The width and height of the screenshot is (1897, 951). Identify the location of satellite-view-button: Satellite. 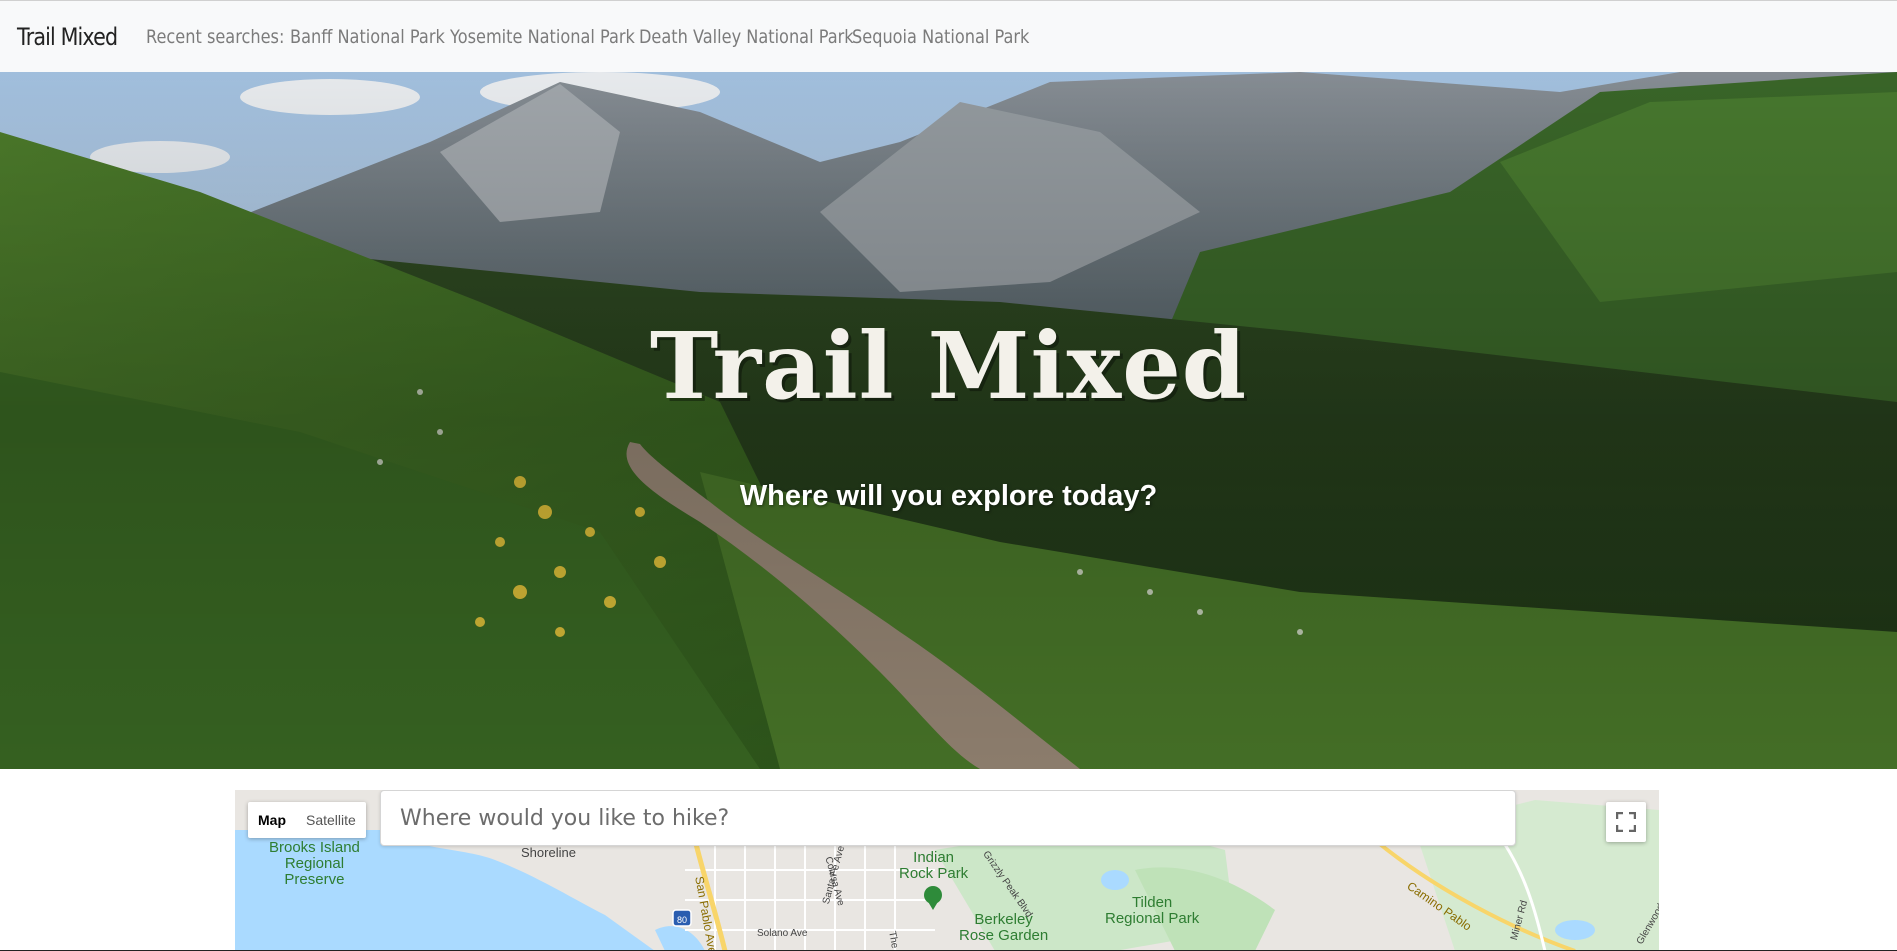
(331, 820).